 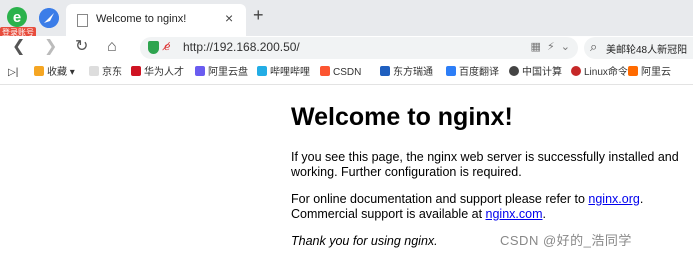 I want to click on bilibili-icon, so click(x=262, y=71).